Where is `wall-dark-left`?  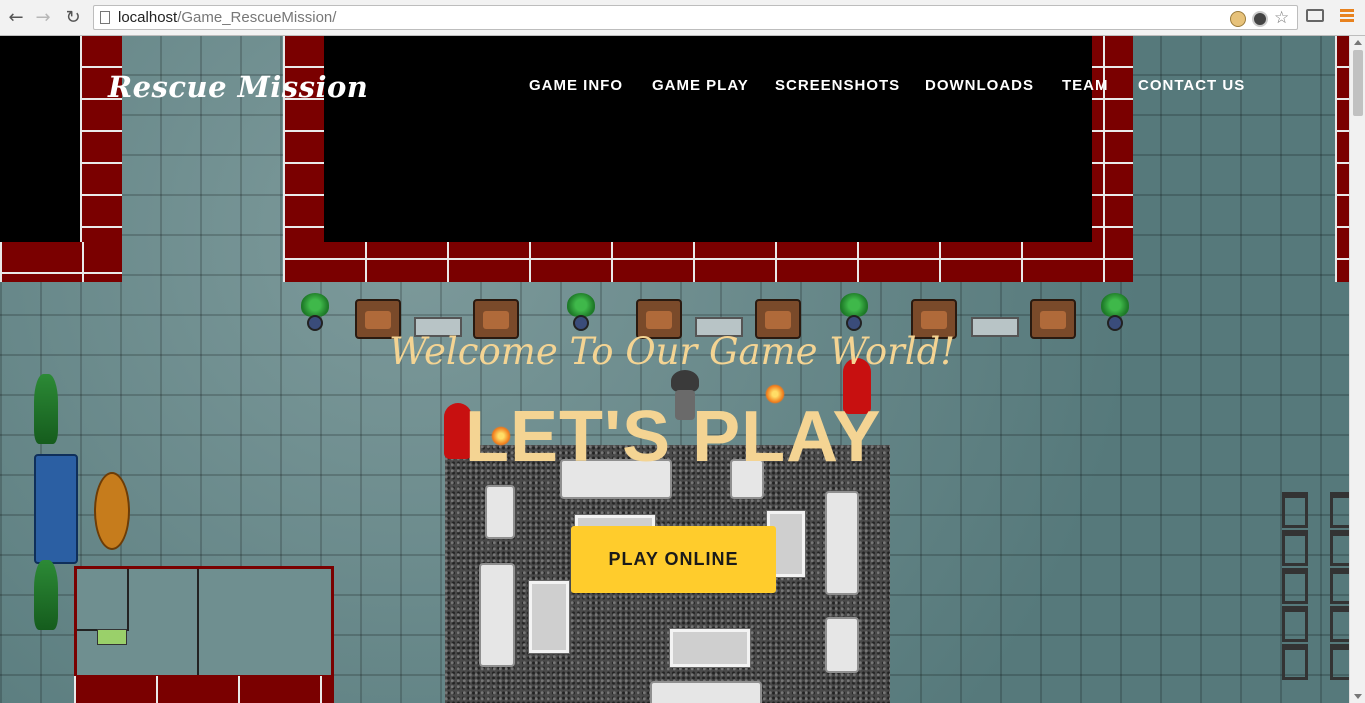
wall-dark-left is located at coordinates (40, 139).